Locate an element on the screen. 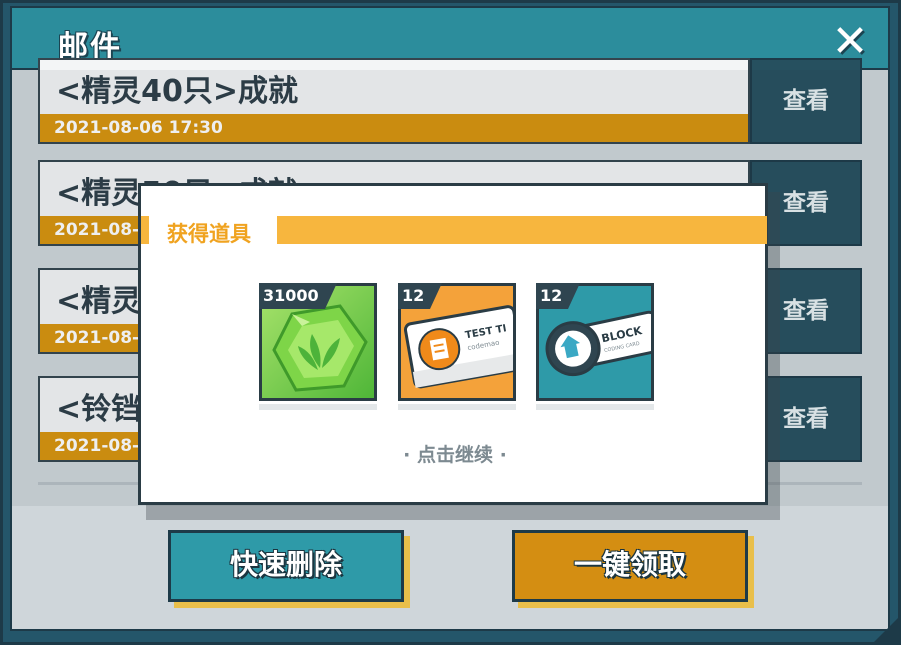 This screenshot has height=645, width=901. header-accent-right is located at coordinates (522, 230).